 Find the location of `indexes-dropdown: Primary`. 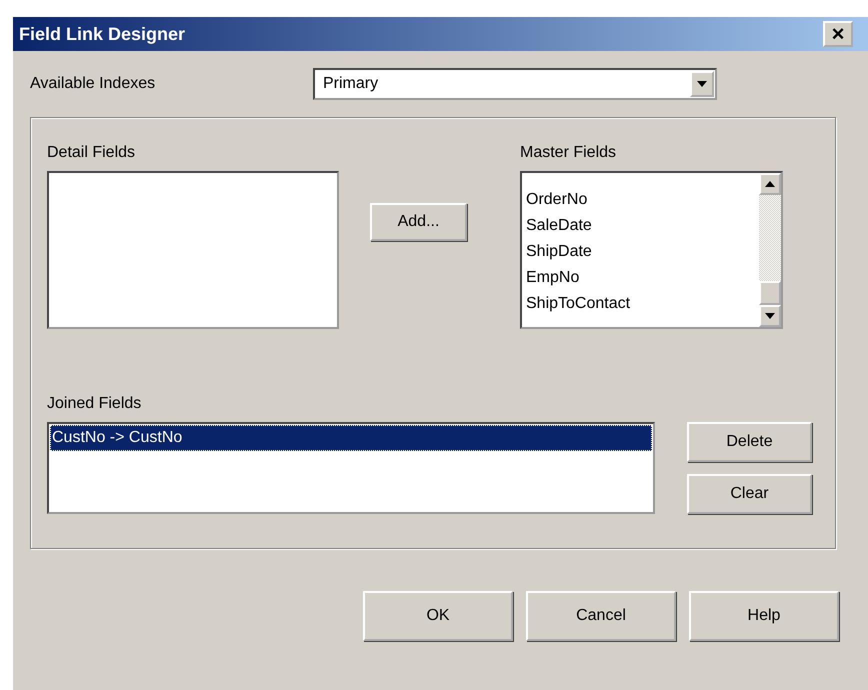

indexes-dropdown: Primary is located at coordinates (515, 84).